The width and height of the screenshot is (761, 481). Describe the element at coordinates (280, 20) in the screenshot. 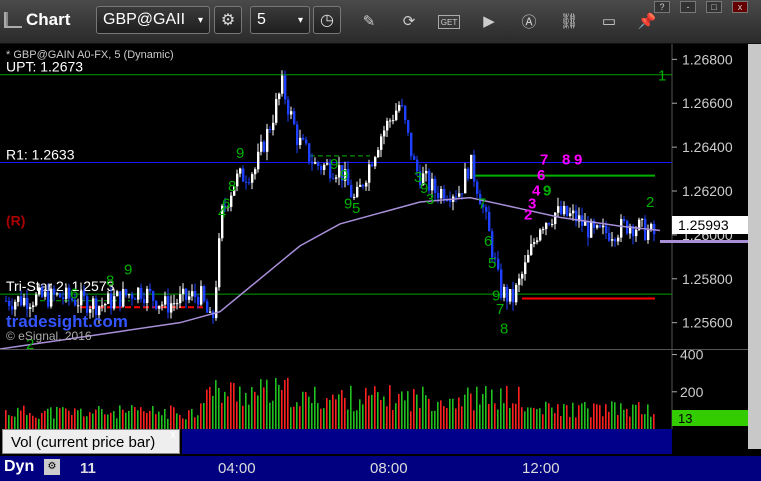

I see `interval-select: 5 ▾` at that location.